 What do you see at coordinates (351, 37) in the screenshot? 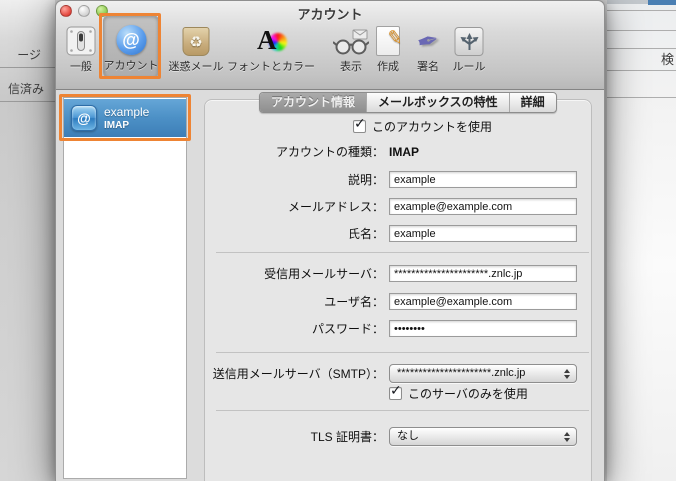
I see `viewing-glasses-icon` at bounding box center [351, 37].